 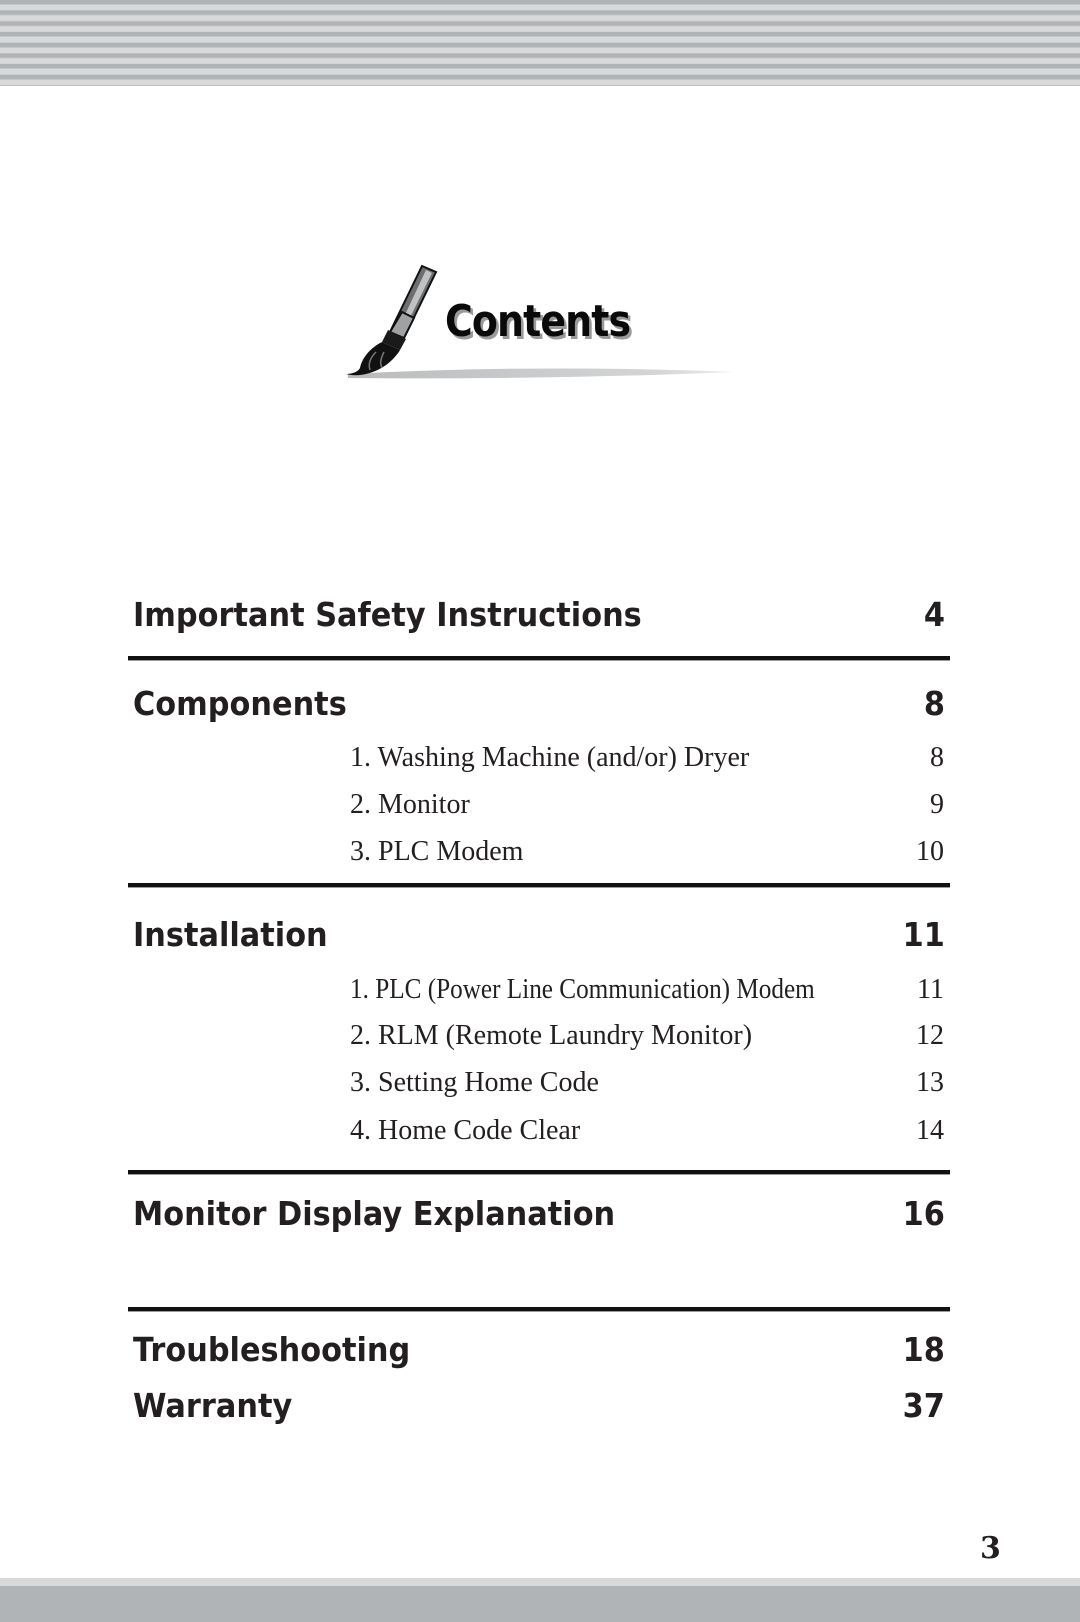 What do you see at coordinates (923, 1213) in the screenshot?
I see `section-page: 16` at bounding box center [923, 1213].